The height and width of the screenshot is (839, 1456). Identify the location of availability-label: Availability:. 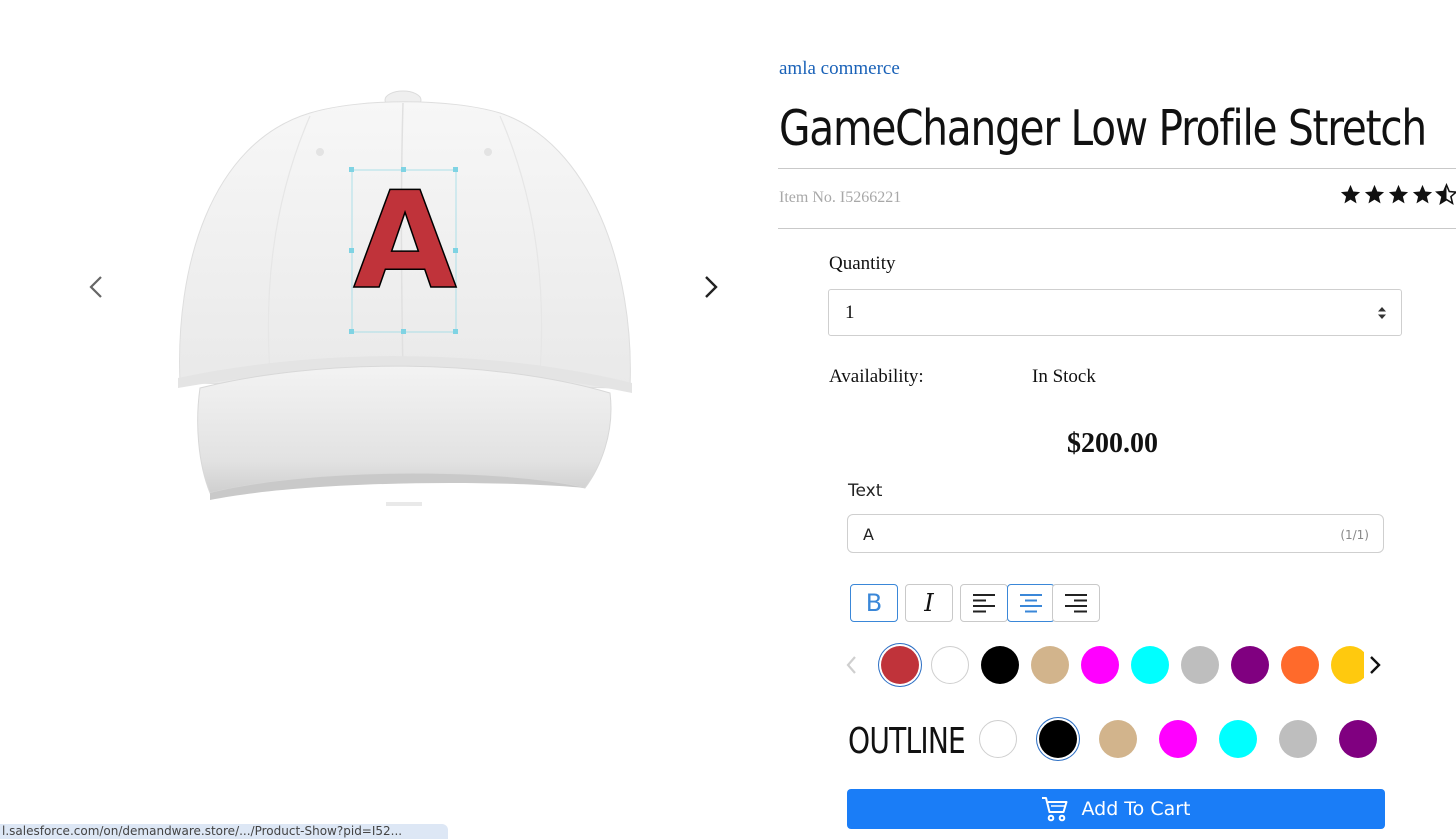
(876, 376).